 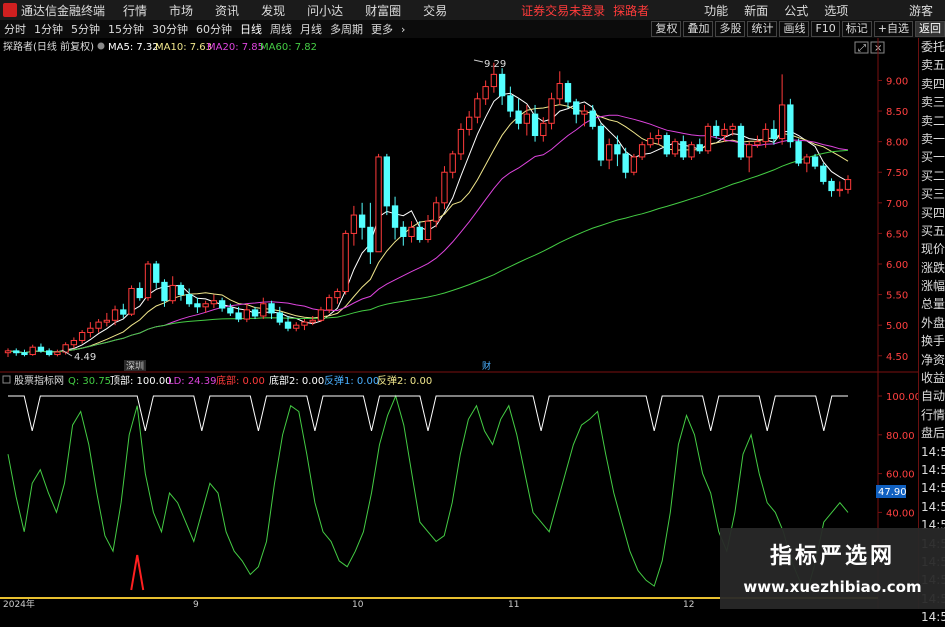 What do you see at coordinates (563, 10) in the screenshot?
I see `login-alert: 证券交易未登录` at bounding box center [563, 10].